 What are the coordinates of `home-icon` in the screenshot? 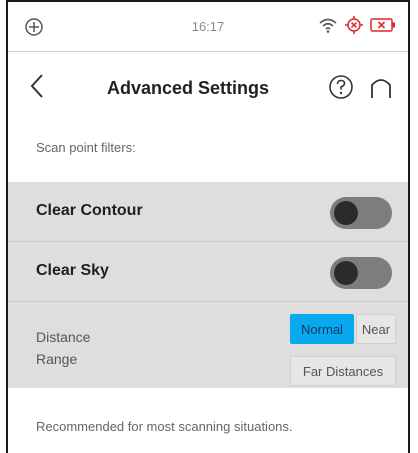 It's located at (381, 91).